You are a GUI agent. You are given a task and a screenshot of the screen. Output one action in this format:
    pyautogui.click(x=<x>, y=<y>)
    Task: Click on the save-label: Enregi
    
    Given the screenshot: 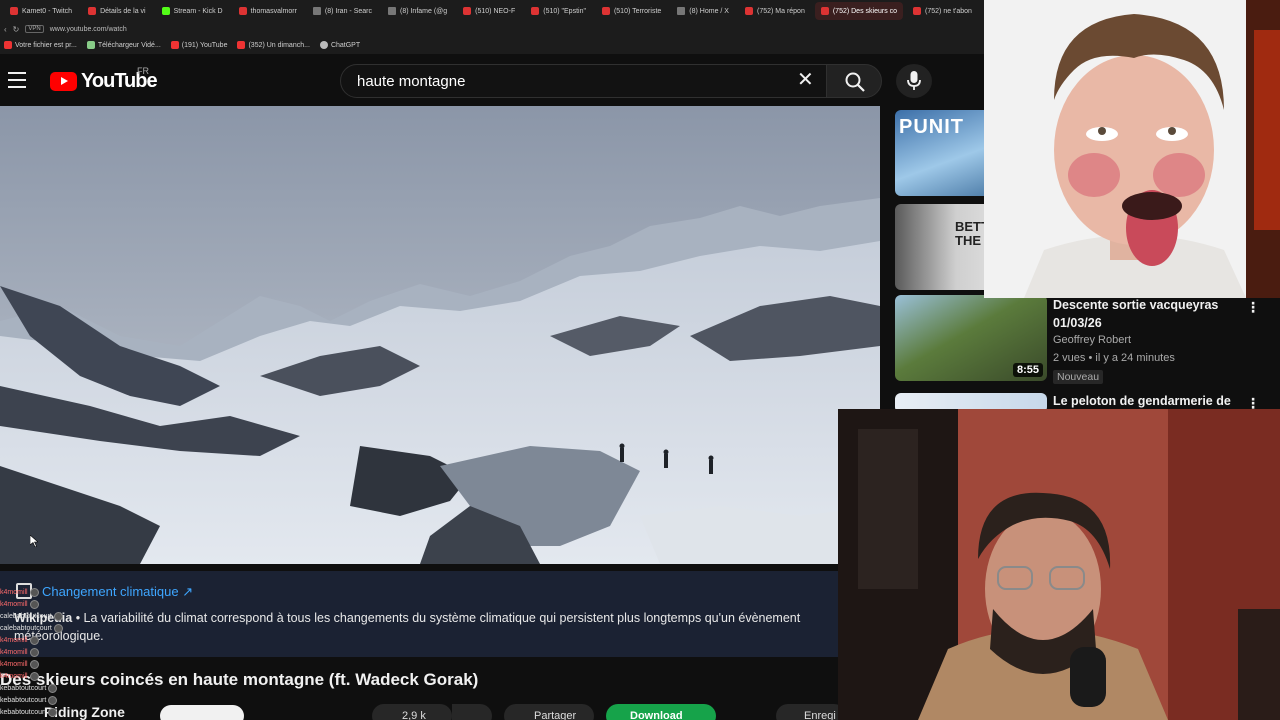 What is the action you would take?
    pyautogui.click(x=820, y=715)
    